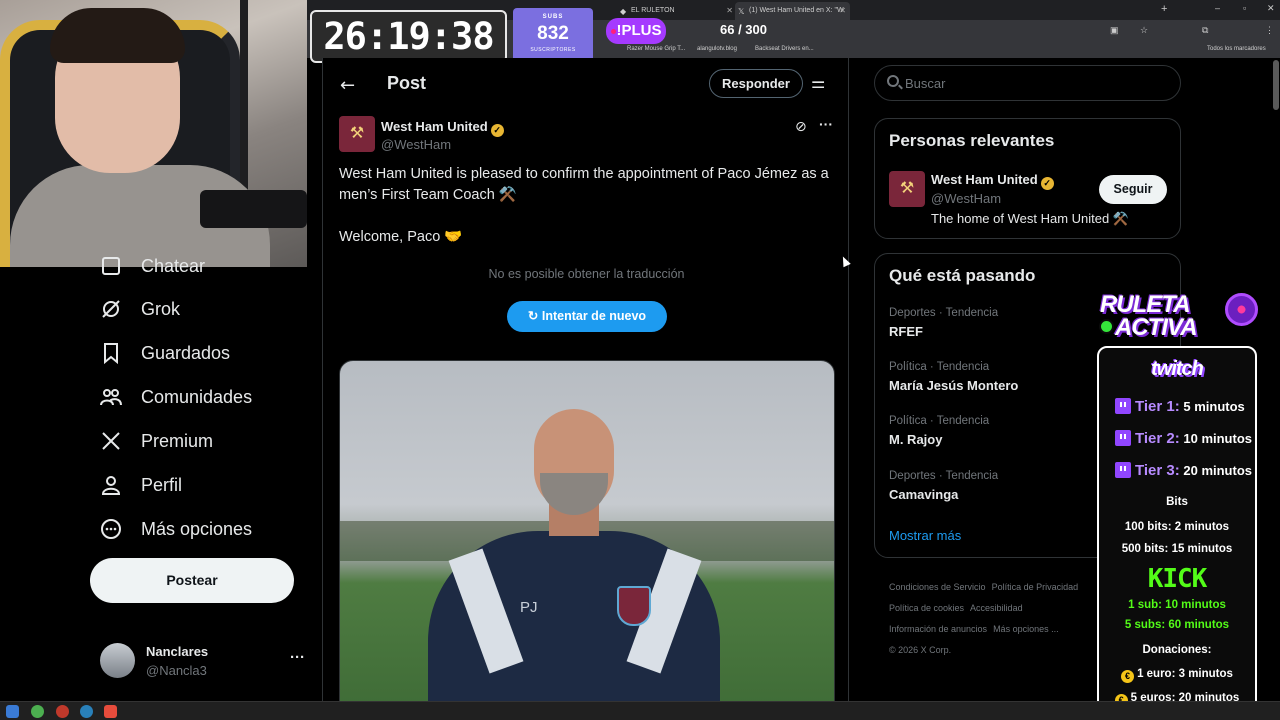 This screenshot has width=1280, height=720. What do you see at coordinates (1133, 189) in the screenshot?
I see `follow-button: Seguir` at bounding box center [1133, 189].